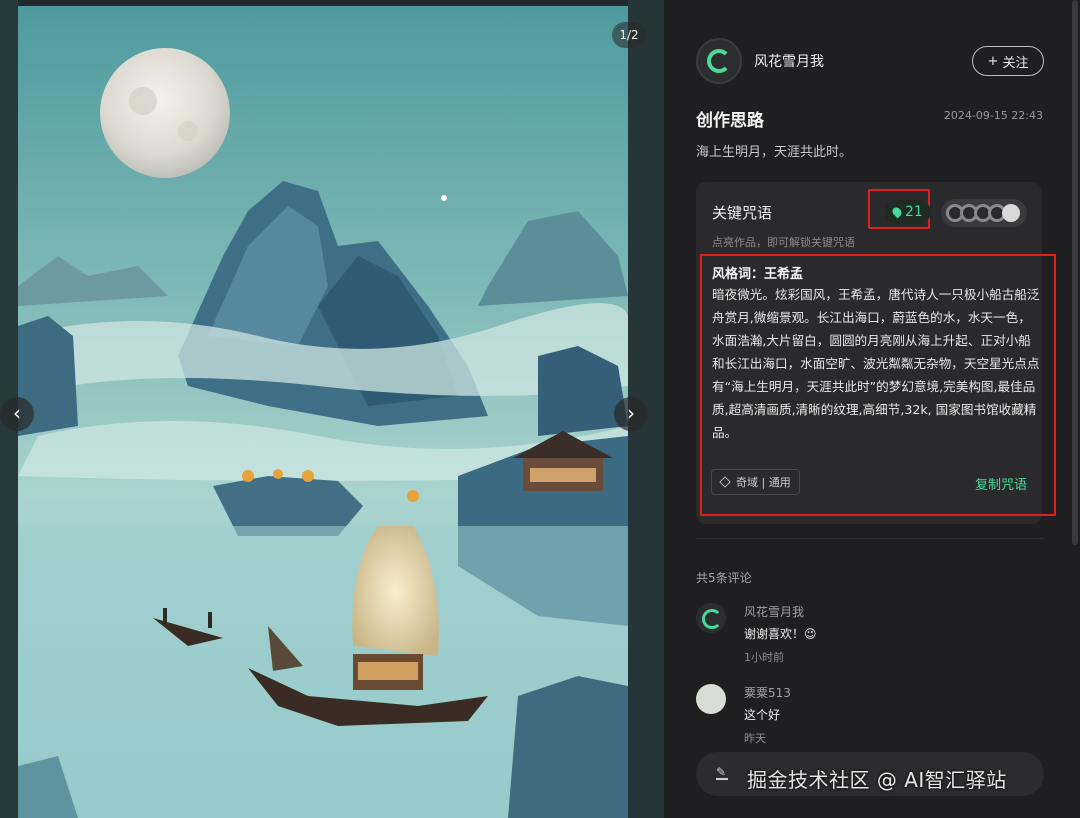 This screenshot has height=818, width=1080. What do you see at coordinates (863, 61) in the screenshot?
I see `author-name: 风花雪月我` at bounding box center [863, 61].